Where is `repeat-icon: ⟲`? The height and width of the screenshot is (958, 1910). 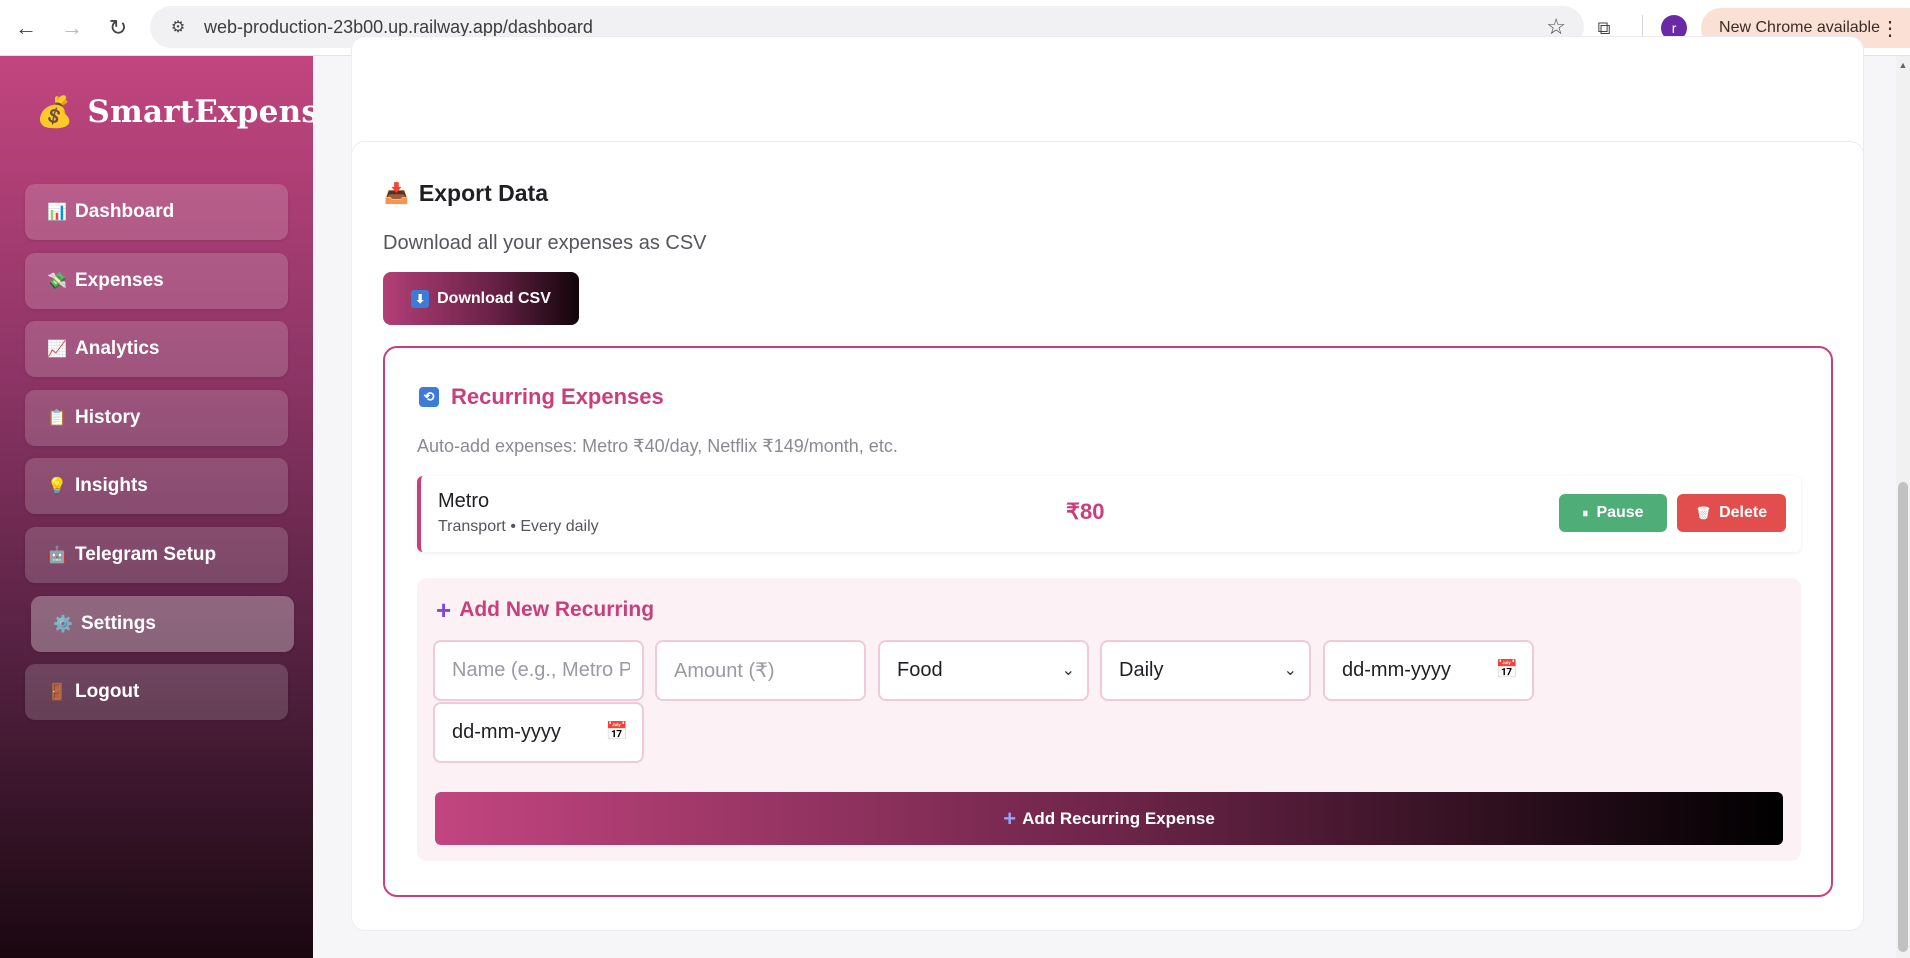
repeat-icon: ⟲ is located at coordinates (429, 397).